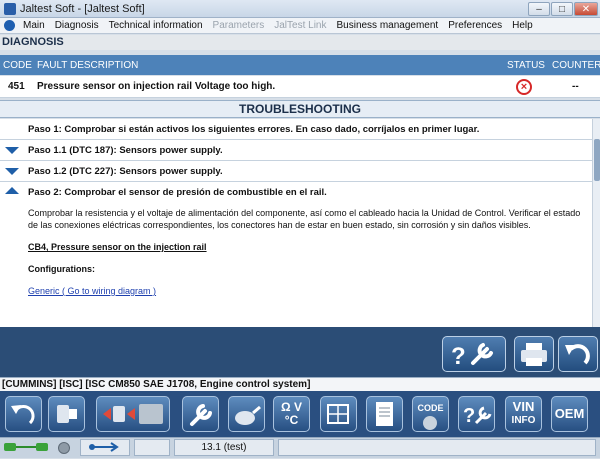 The image size is (600, 459). What do you see at coordinates (61, 269) in the screenshot?
I see `configurations-label: Configurations:` at bounding box center [61, 269].